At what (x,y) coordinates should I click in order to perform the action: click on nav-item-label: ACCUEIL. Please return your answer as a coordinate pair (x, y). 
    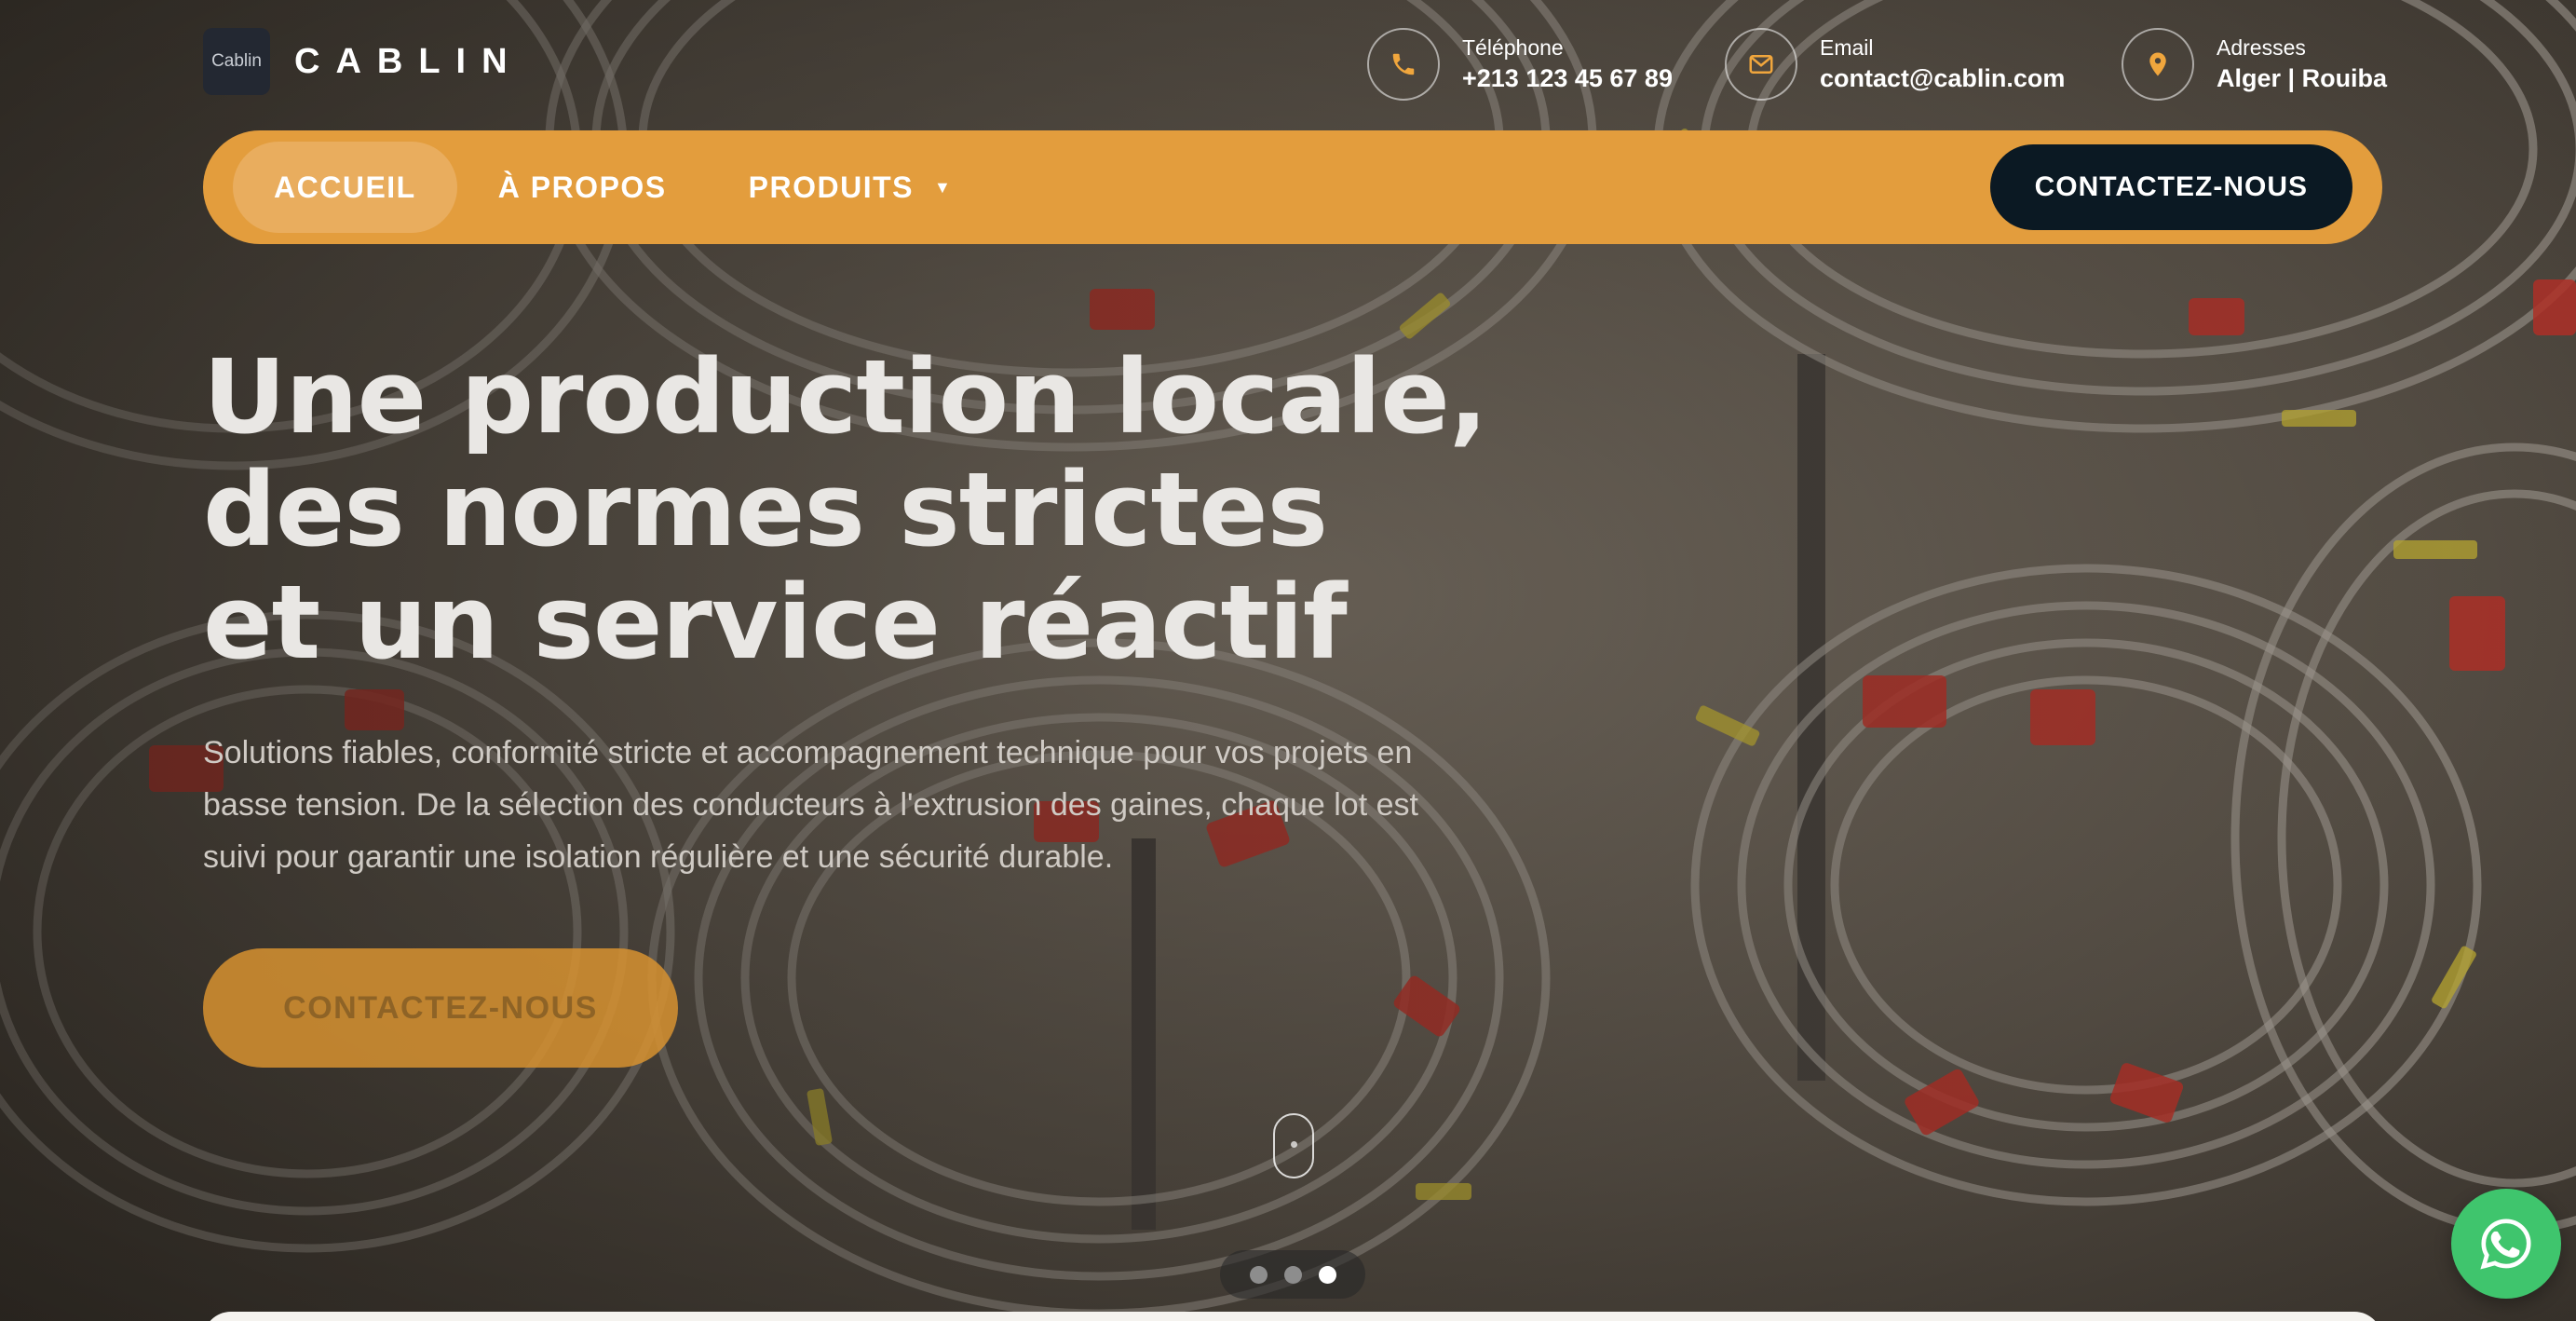
    Looking at the image, I should click on (345, 187).